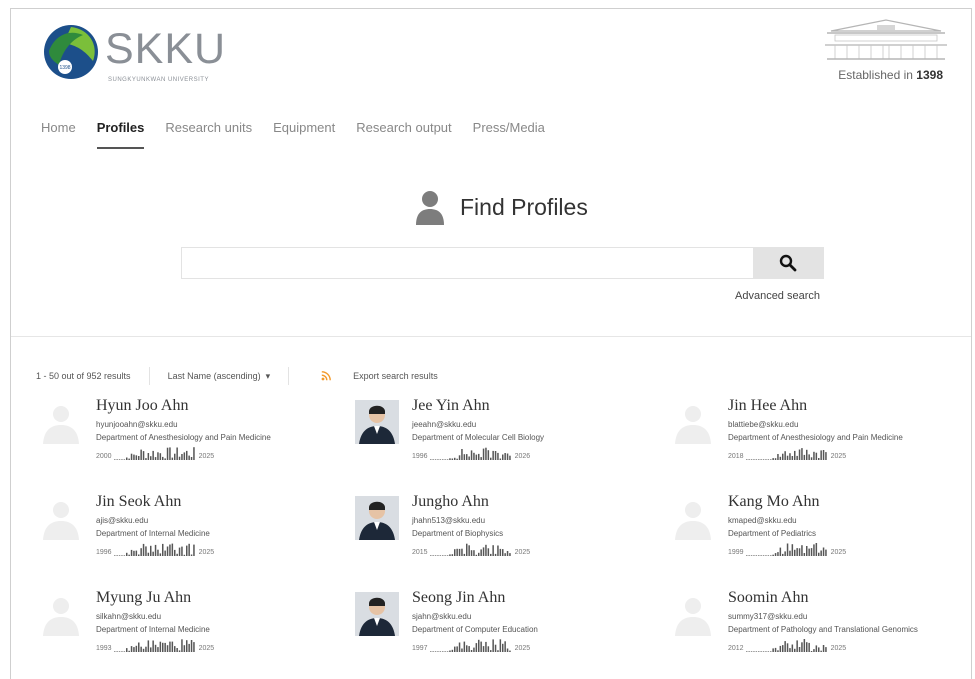 The image size is (975, 679). What do you see at coordinates (58, 134) in the screenshot?
I see `nav-home: Home` at bounding box center [58, 134].